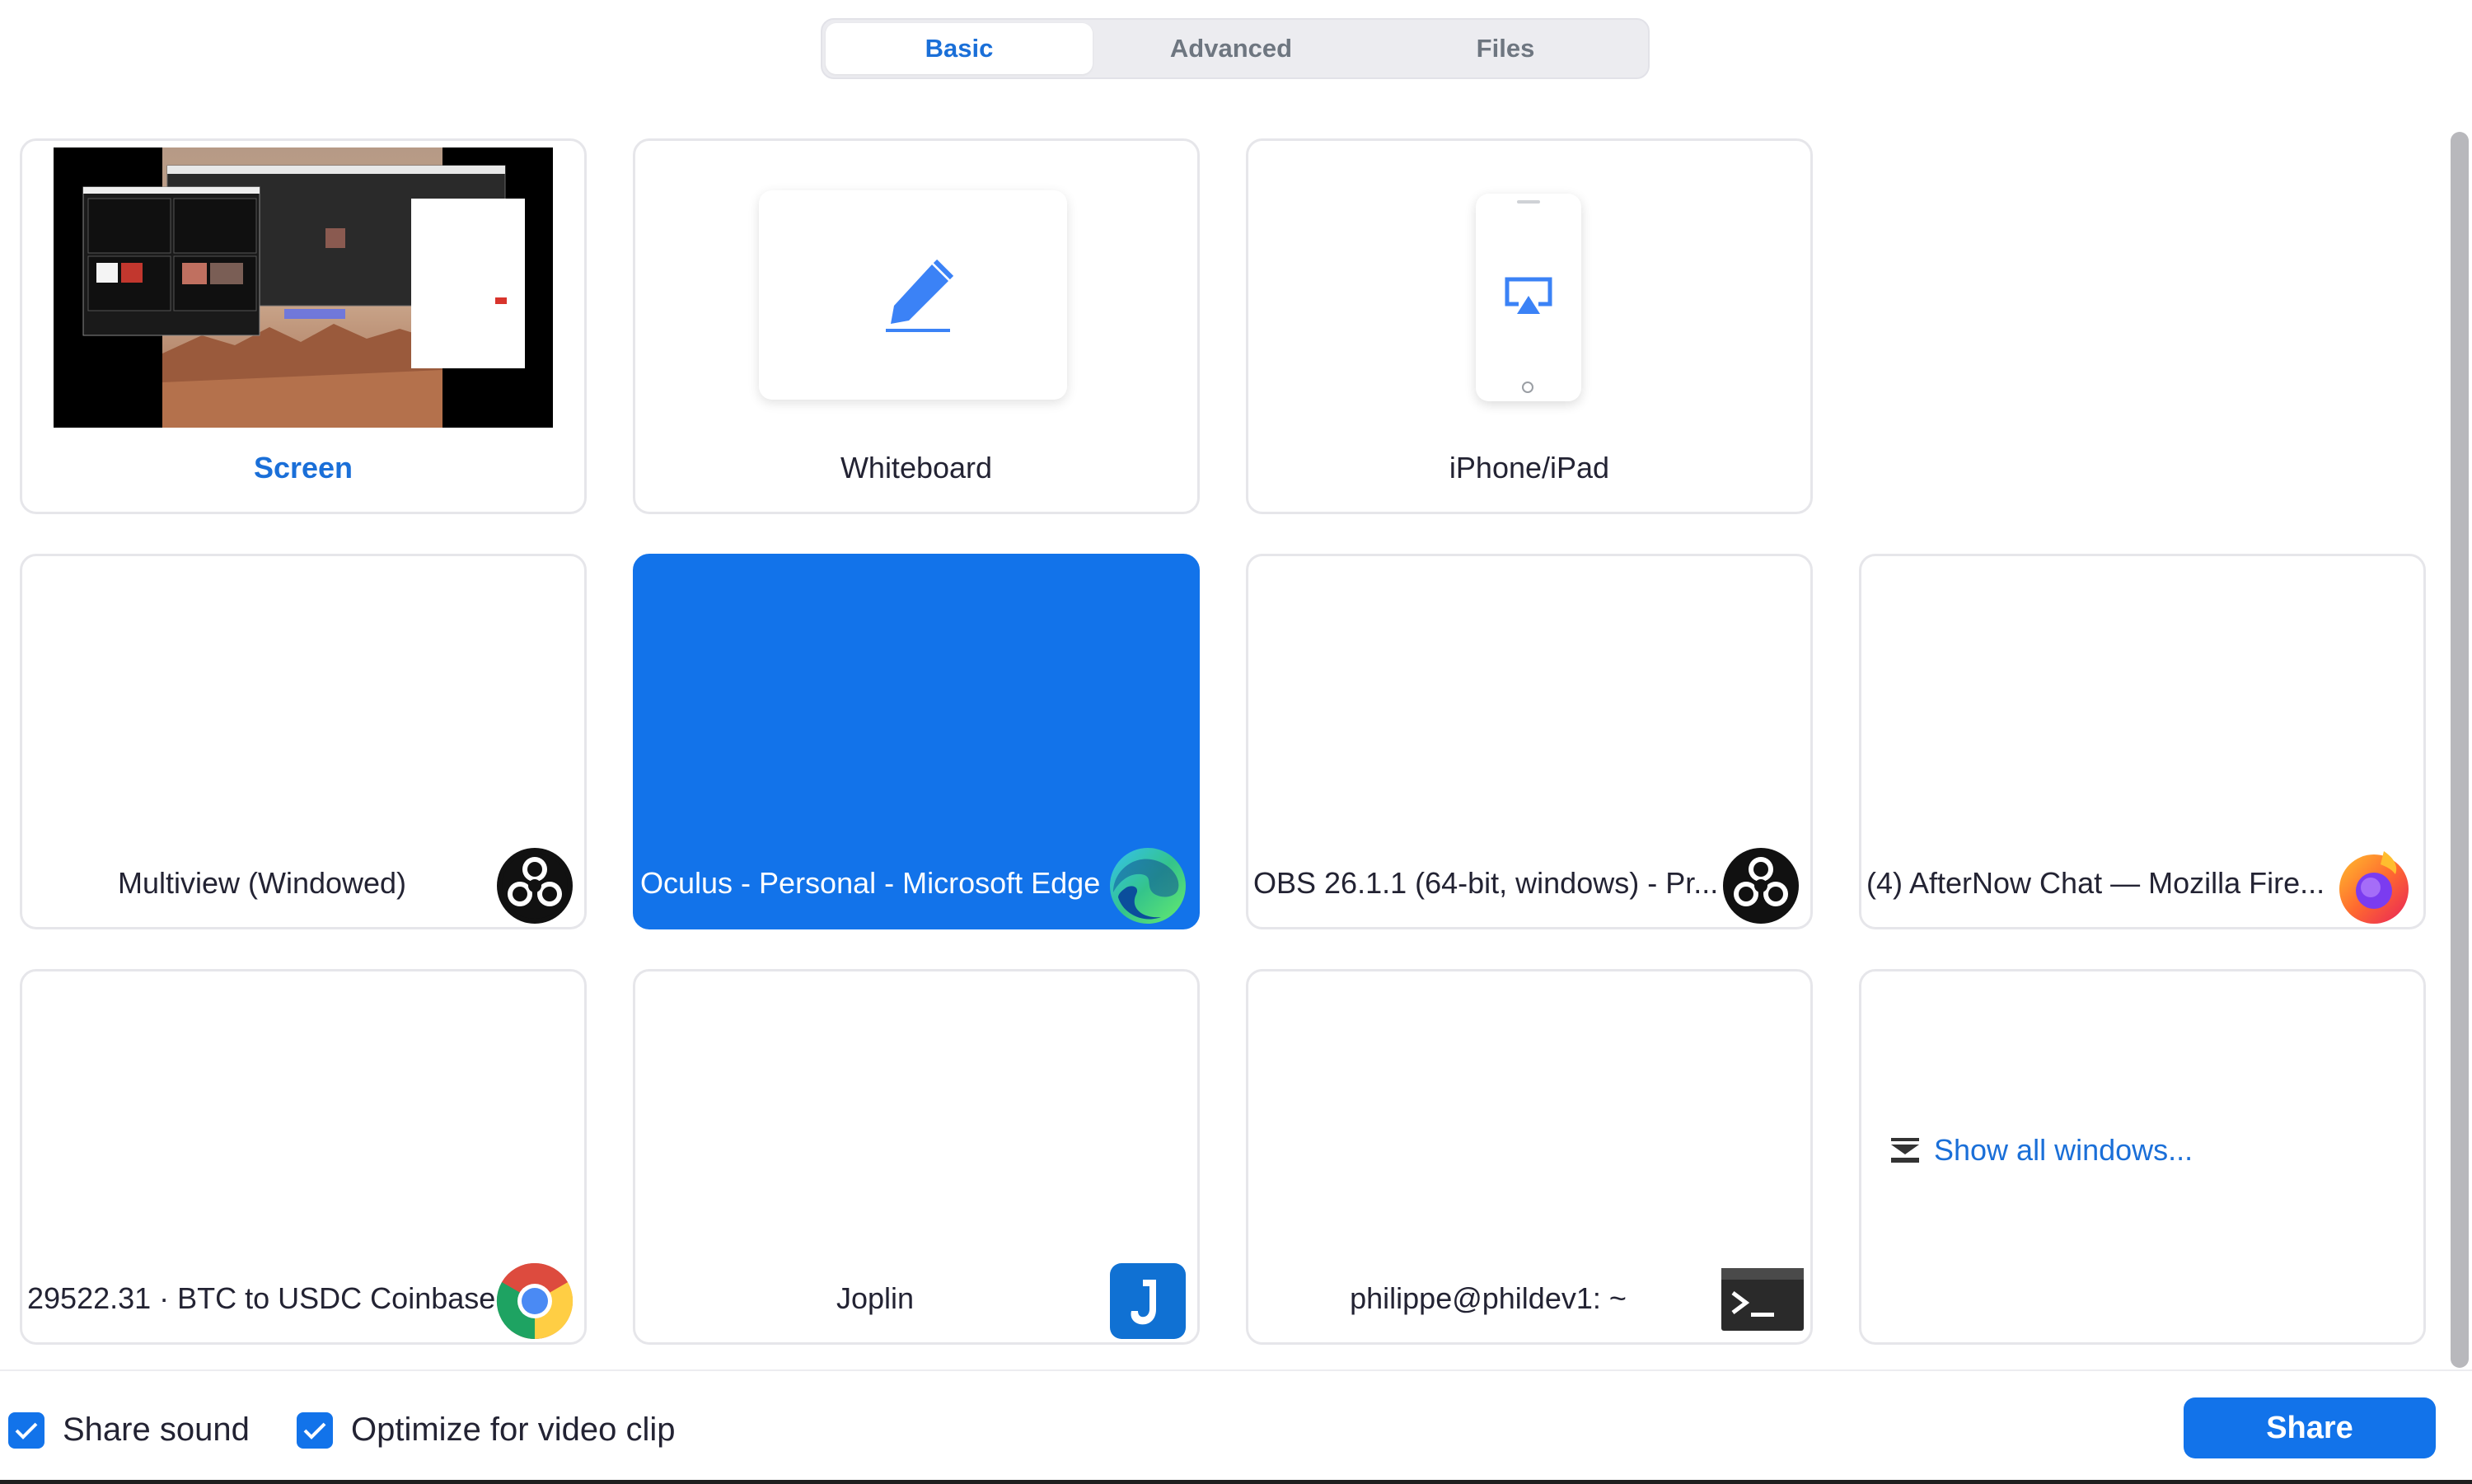 This screenshot has width=2472, height=1484. I want to click on window-bottom-edge, so click(1236, 1482).